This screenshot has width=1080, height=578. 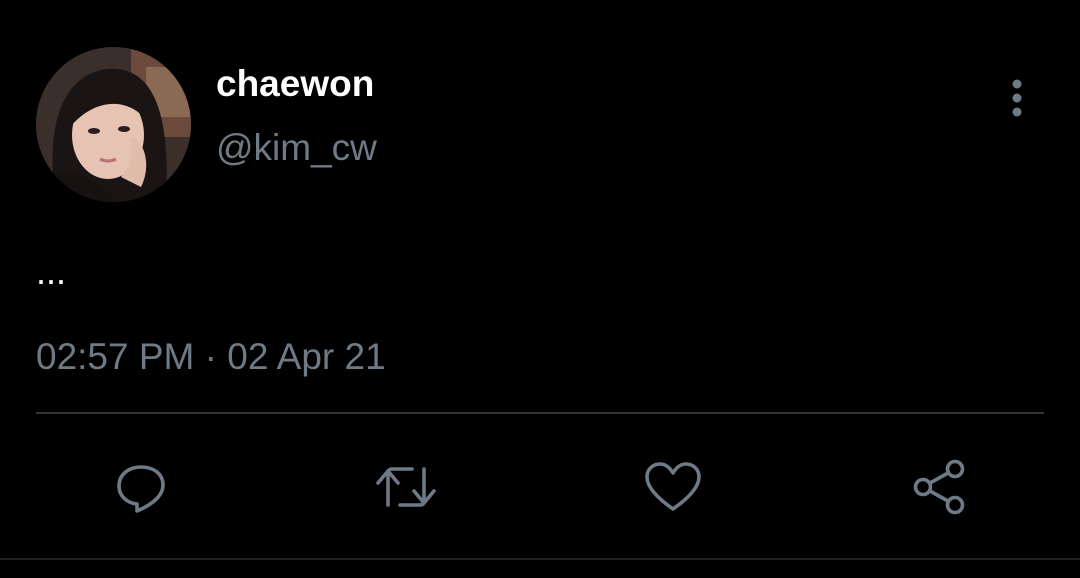 I want to click on tweet-time: 02:57 PM, so click(x=115, y=356).